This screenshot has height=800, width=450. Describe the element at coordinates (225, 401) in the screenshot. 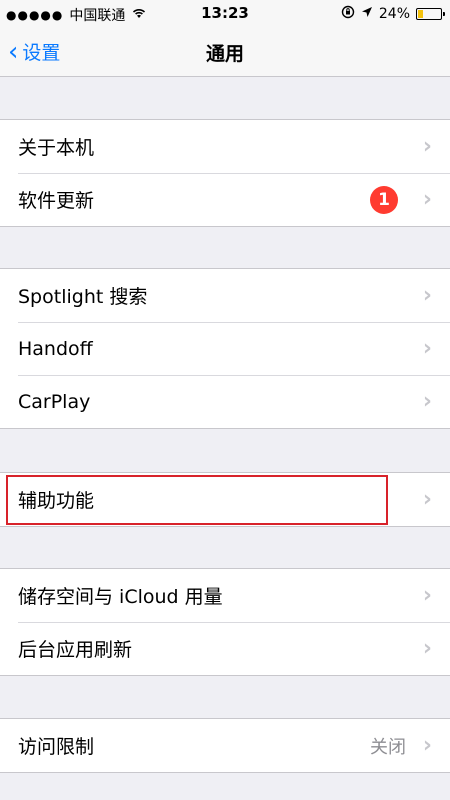

I see `row-carplay: CarPlay ›` at that location.